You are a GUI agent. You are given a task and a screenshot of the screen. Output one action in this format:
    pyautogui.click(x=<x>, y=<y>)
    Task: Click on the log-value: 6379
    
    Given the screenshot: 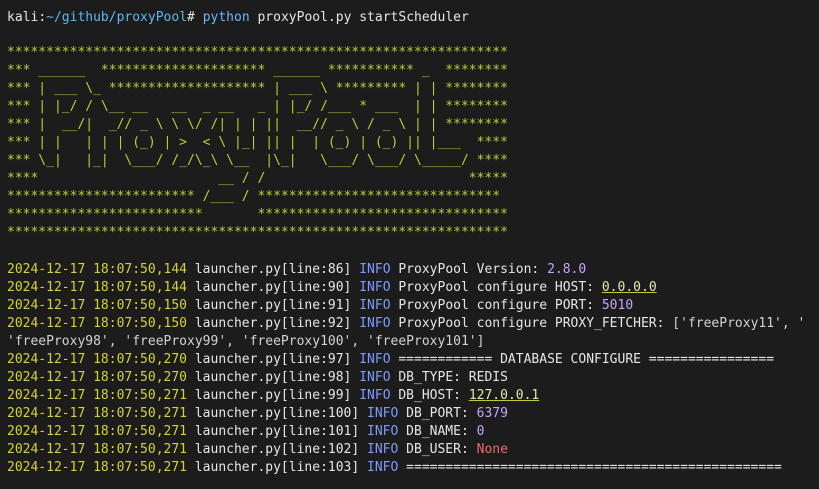 What is the action you would take?
    pyautogui.click(x=492, y=413)
    